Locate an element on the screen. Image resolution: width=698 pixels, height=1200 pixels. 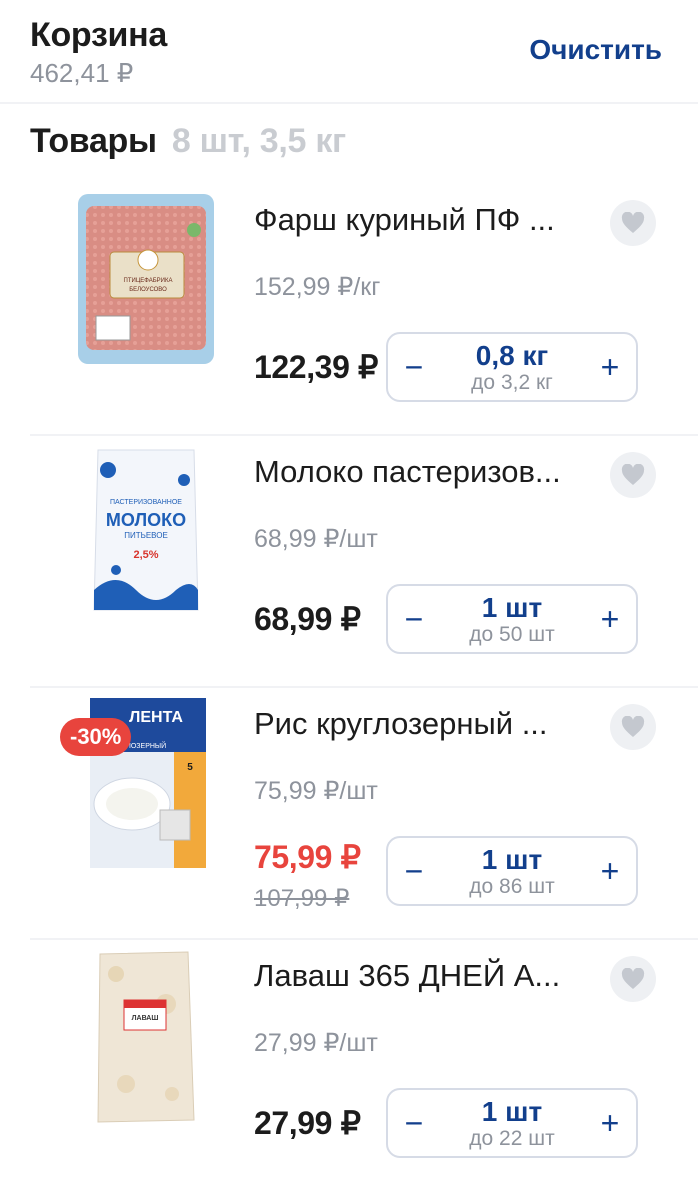
quantity-display: 1 шт до 86 шт is located at coordinates (512, 870).